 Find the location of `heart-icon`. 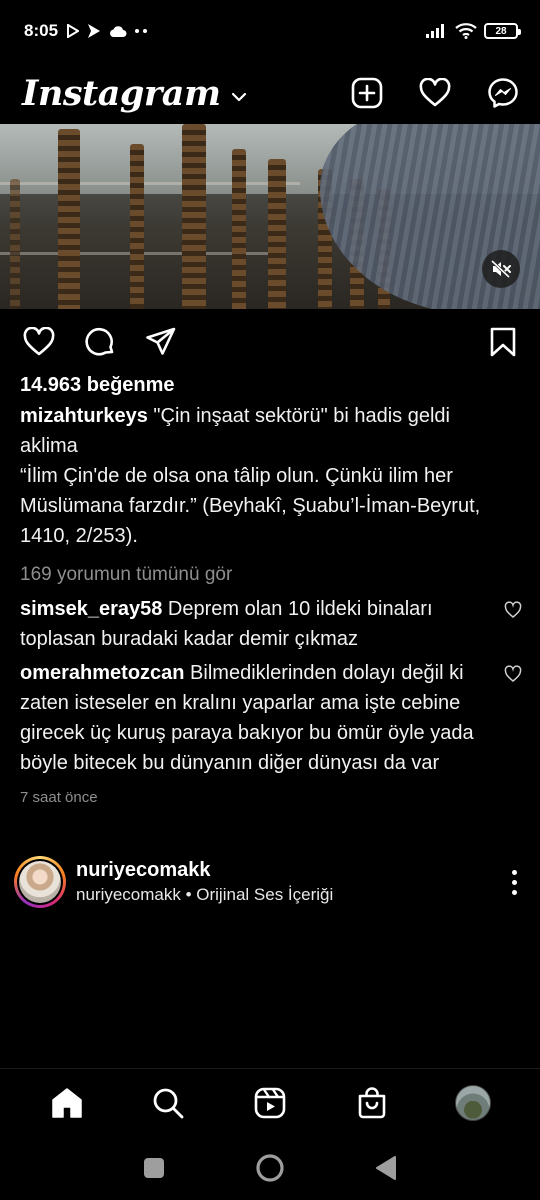

heart-icon is located at coordinates (435, 92).